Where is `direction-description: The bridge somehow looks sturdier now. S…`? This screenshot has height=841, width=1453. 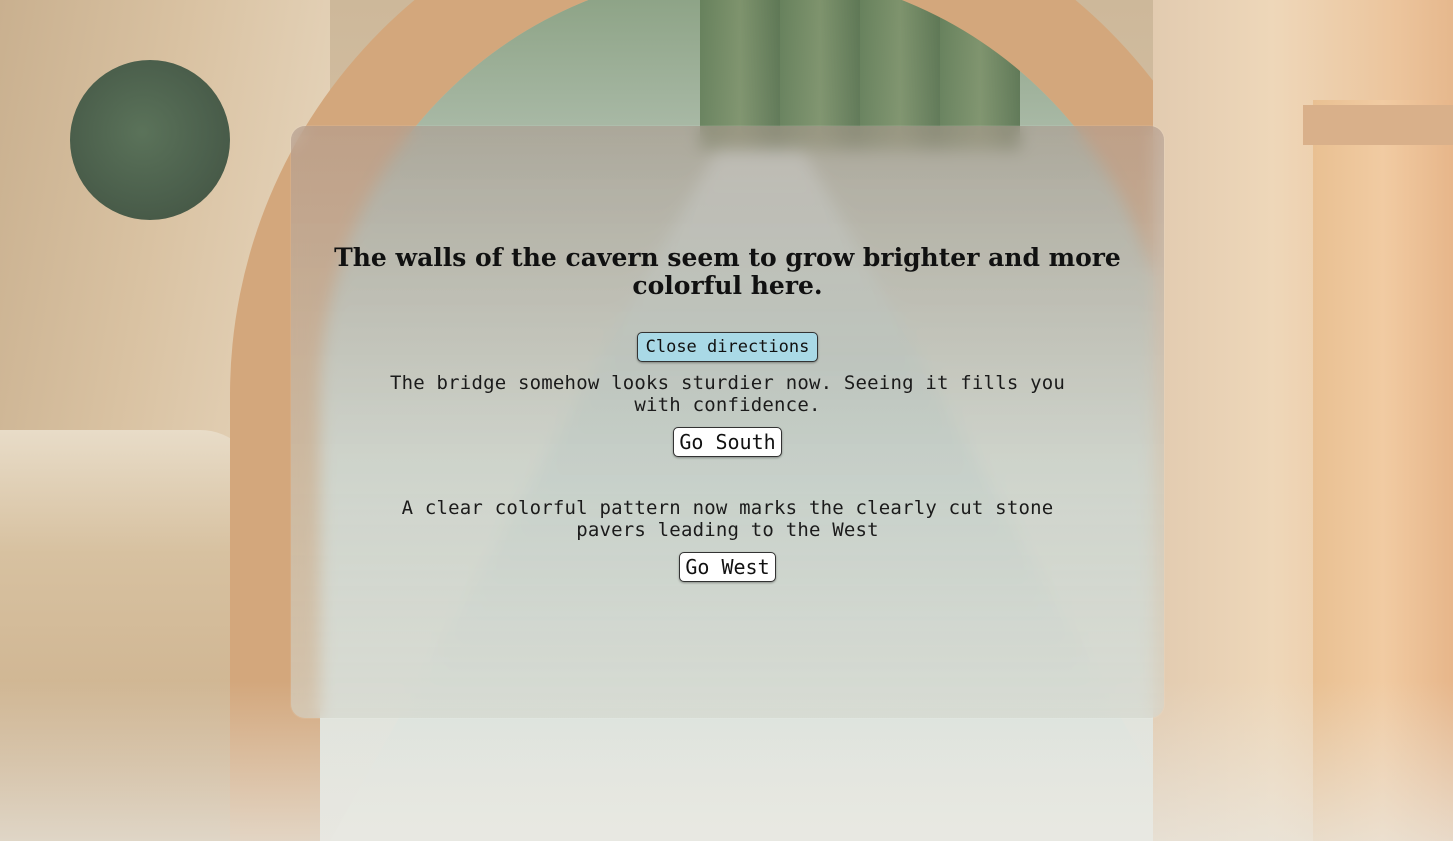 direction-description: The bridge somehow looks sturdier now. S… is located at coordinates (727, 394).